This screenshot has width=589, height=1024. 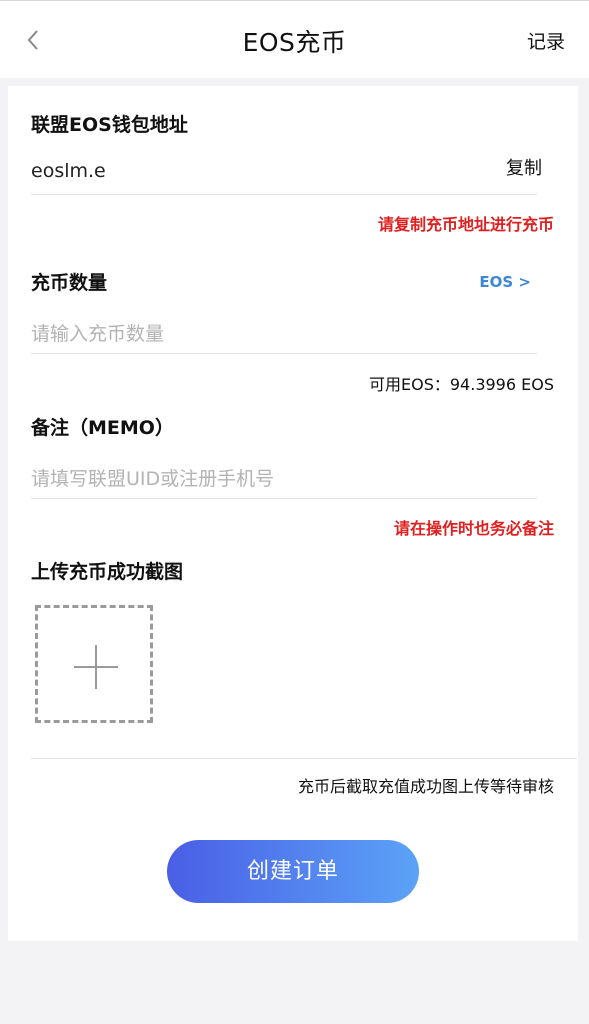 I want to click on record-button: 记录, so click(x=546, y=40).